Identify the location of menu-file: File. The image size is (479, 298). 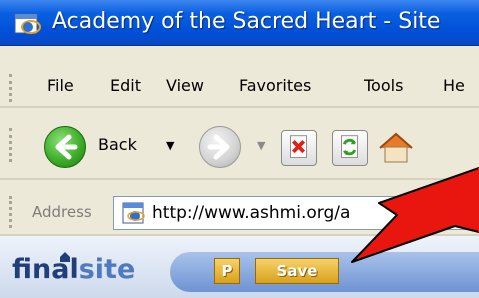
(60, 85).